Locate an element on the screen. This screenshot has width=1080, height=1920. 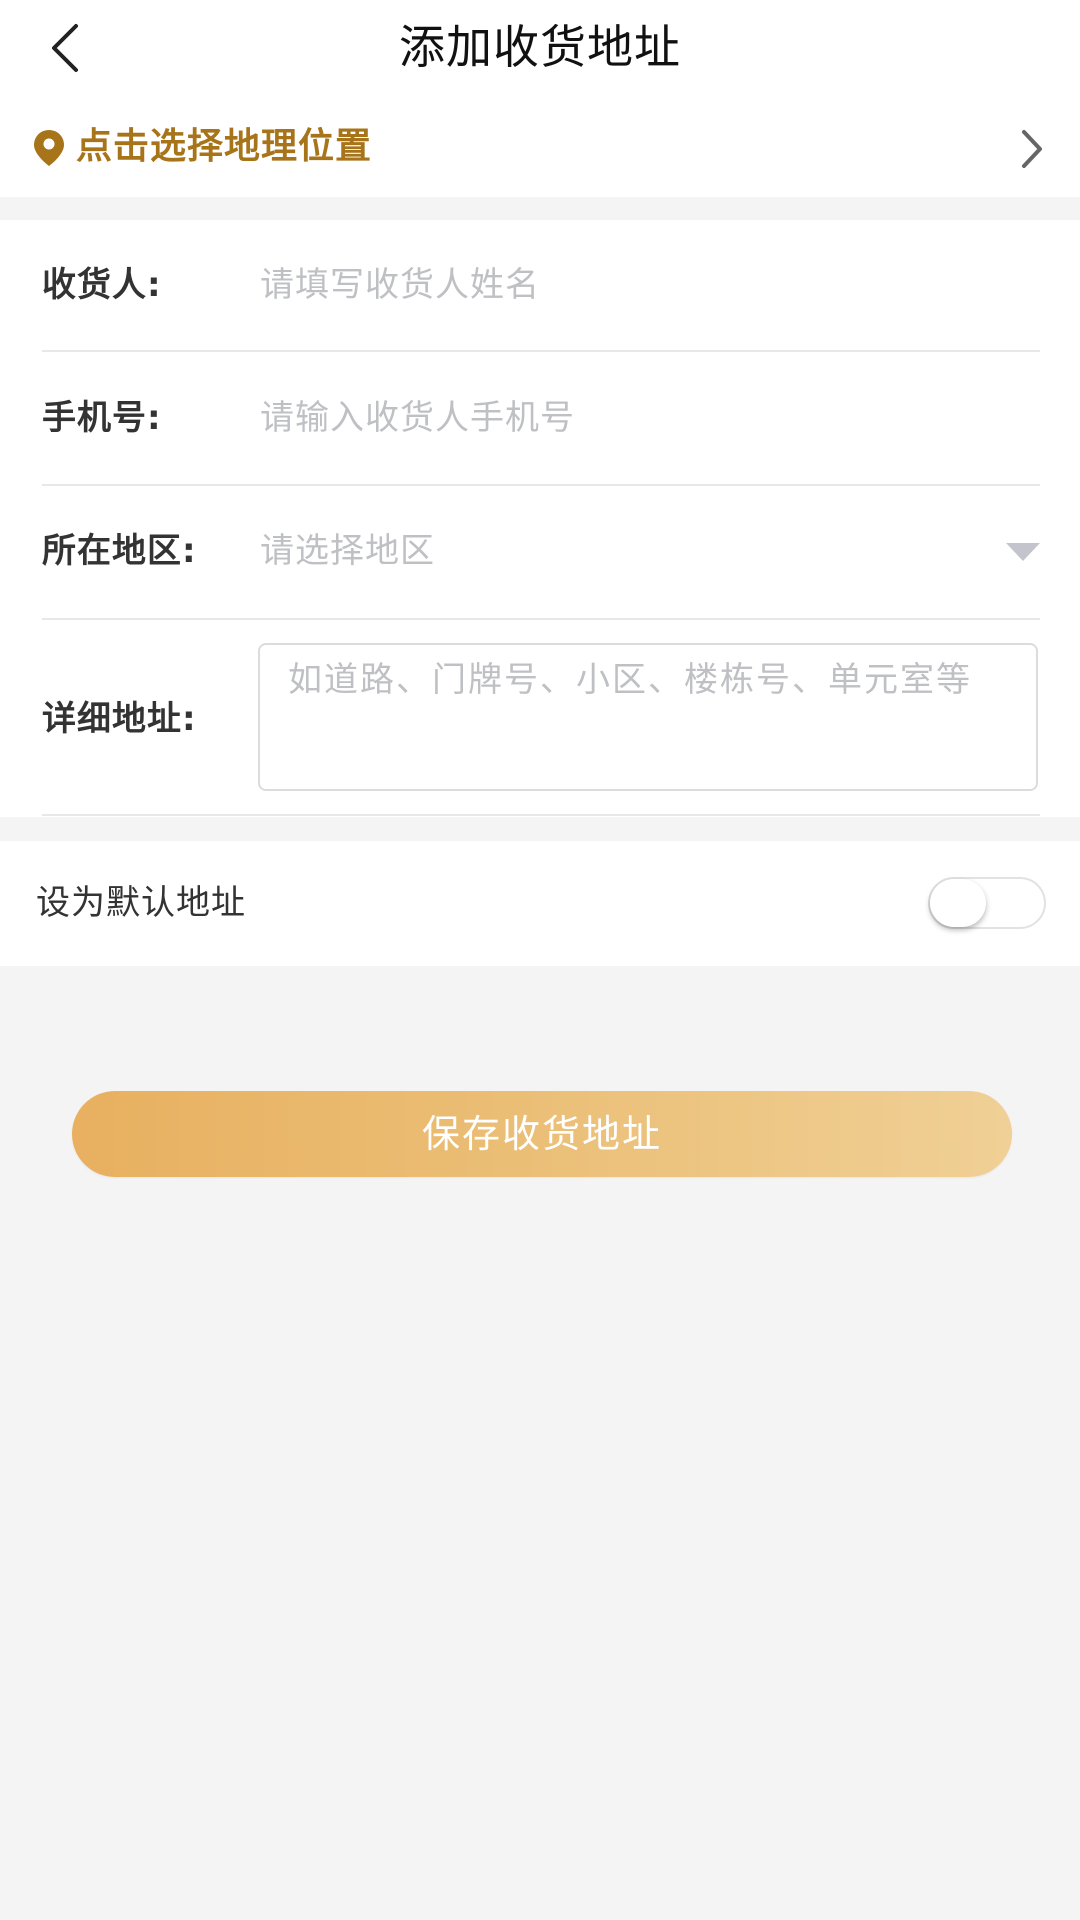
save-address-label: 保存收货地址 is located at coordinates (541, 1134).